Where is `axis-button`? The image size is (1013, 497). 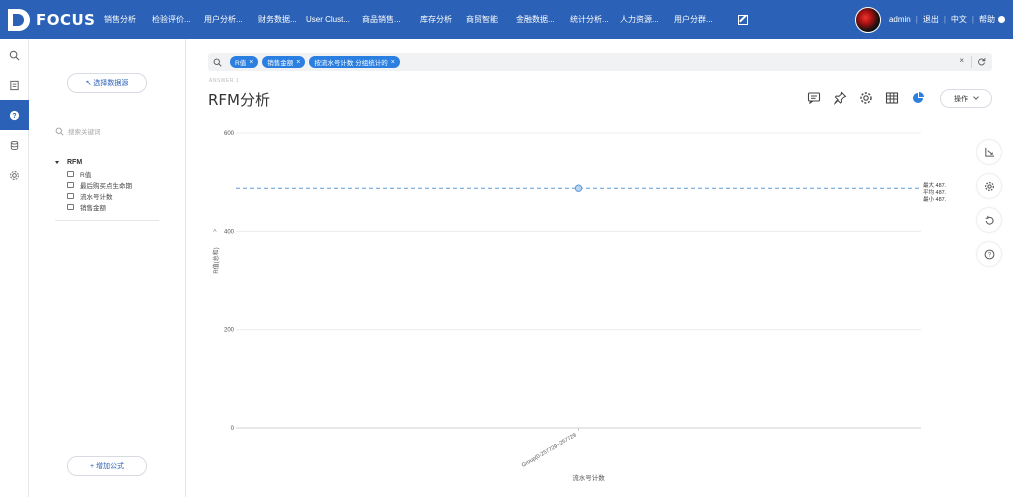
axis-button is located at coordinates (989, 152).